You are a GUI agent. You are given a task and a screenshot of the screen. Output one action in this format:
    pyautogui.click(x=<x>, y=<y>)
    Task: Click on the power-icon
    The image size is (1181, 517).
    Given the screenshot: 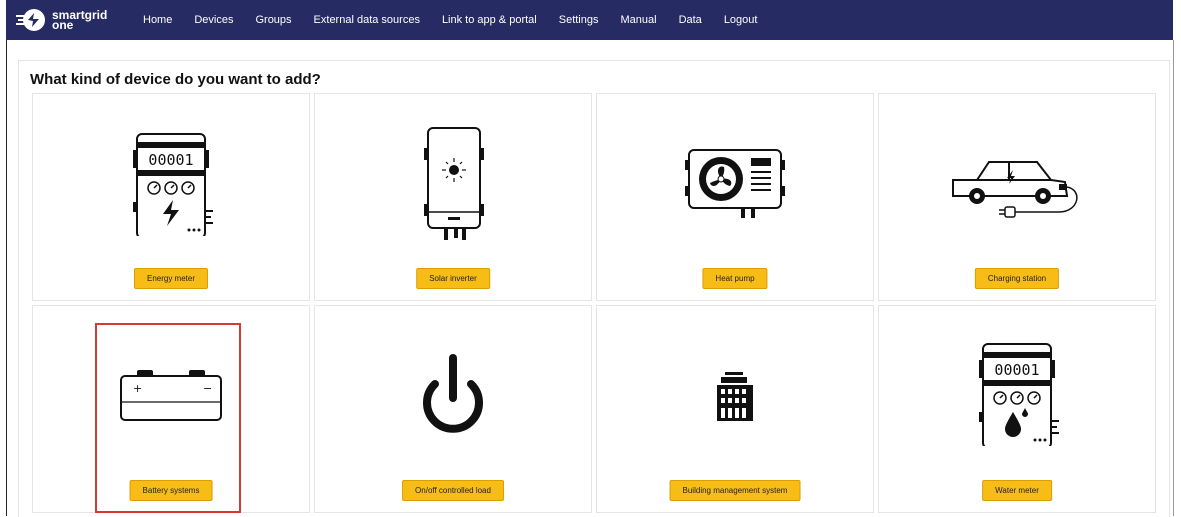 What is the action you would take?
    pyautogui.click(x=453, y=393)
    